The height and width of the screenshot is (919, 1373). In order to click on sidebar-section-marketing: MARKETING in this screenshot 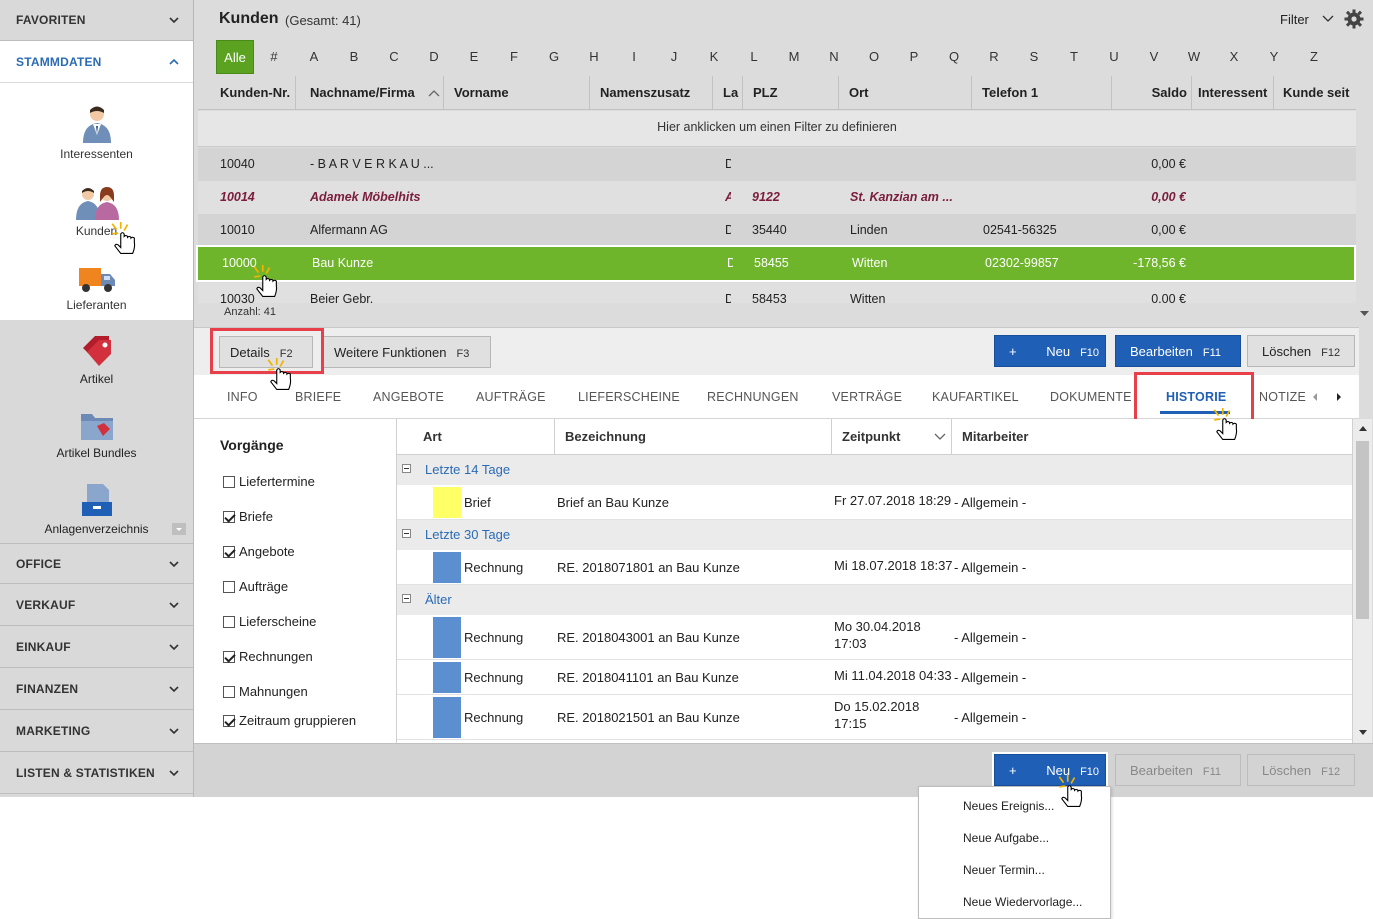, I will do `click(96, 731)`.